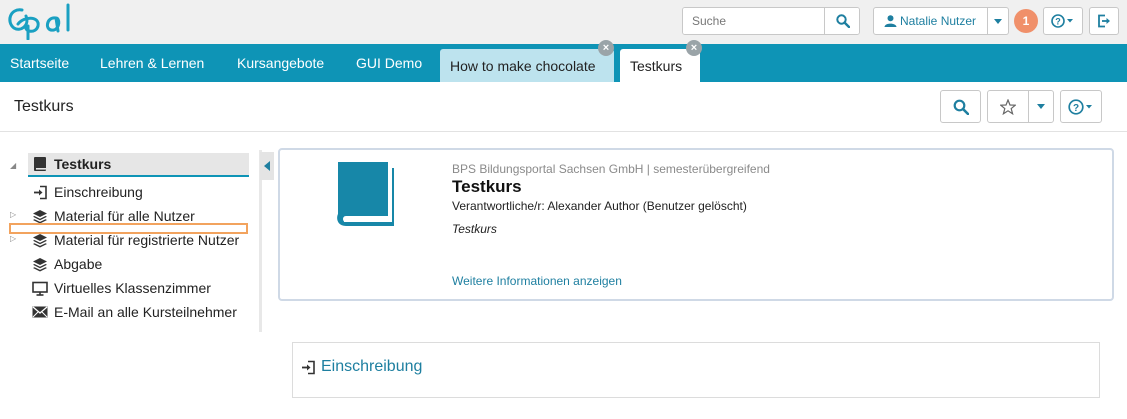 This screenshot has width=1127, height=419. What do you see at coordinates (389, 63) in the screenshot?
I see `nav-item-gui-demo: GUI Demo` at bounding box center [389, 63].